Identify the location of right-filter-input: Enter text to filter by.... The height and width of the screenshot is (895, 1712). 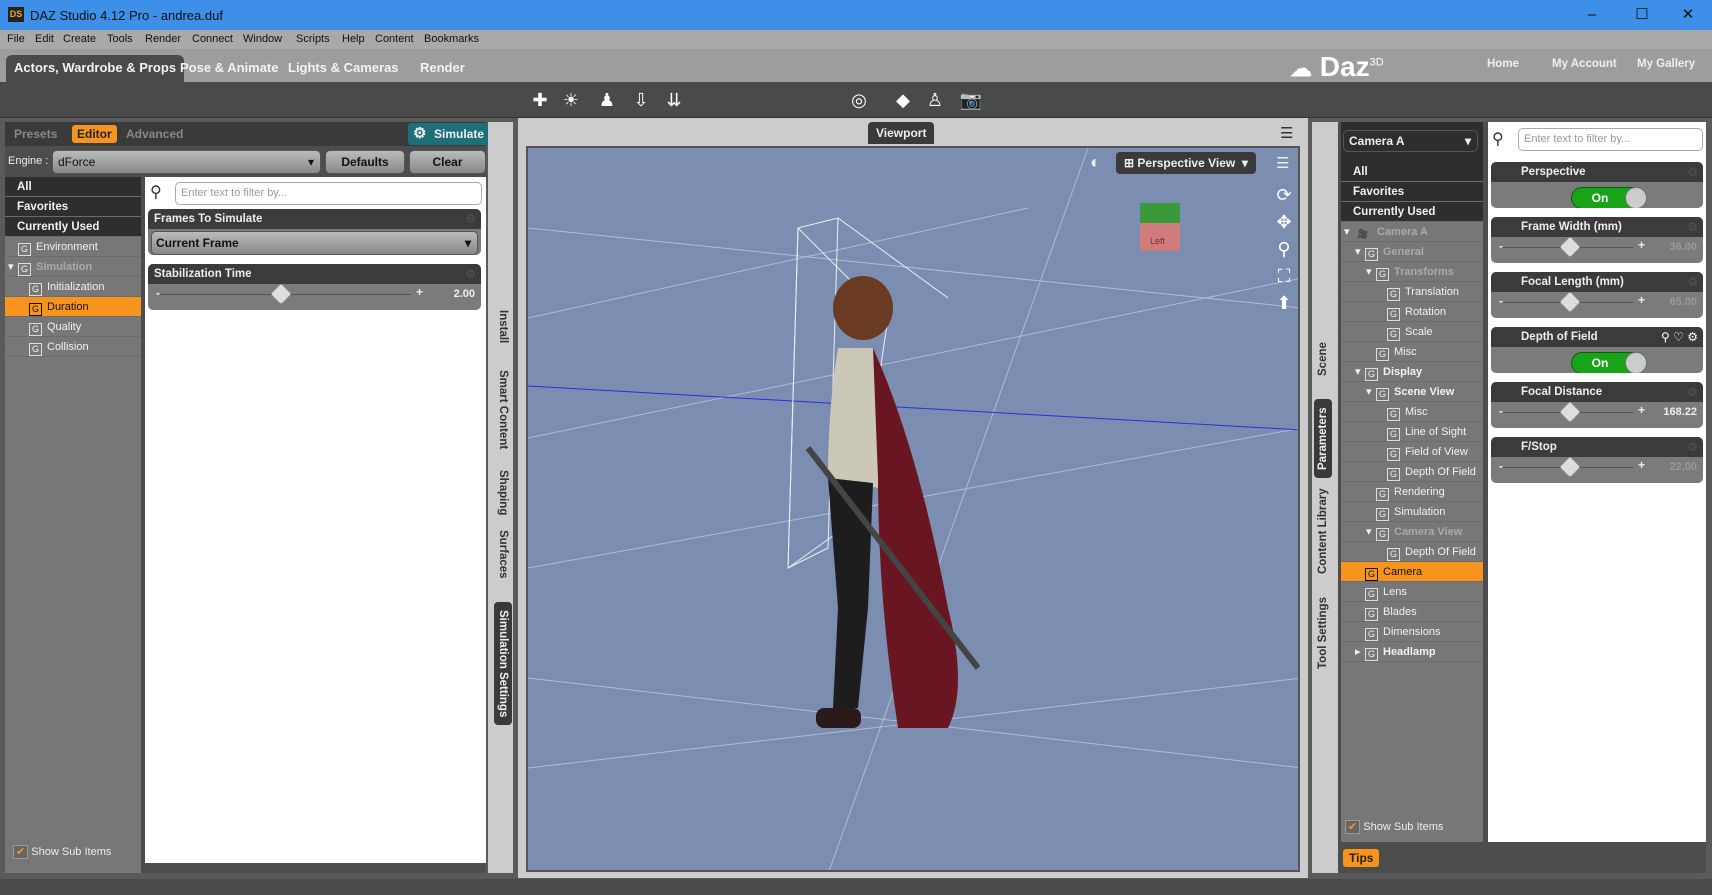
(1610, 139).